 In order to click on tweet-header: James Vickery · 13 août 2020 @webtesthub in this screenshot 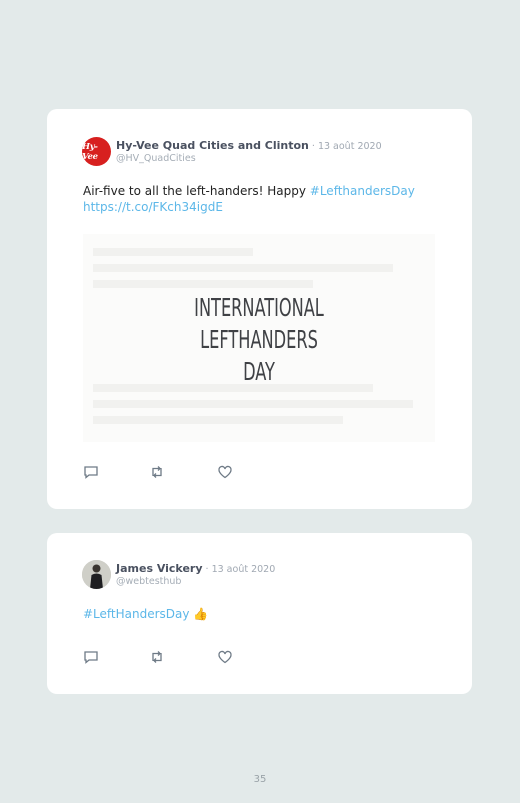, I will do `click(195, 574)`.